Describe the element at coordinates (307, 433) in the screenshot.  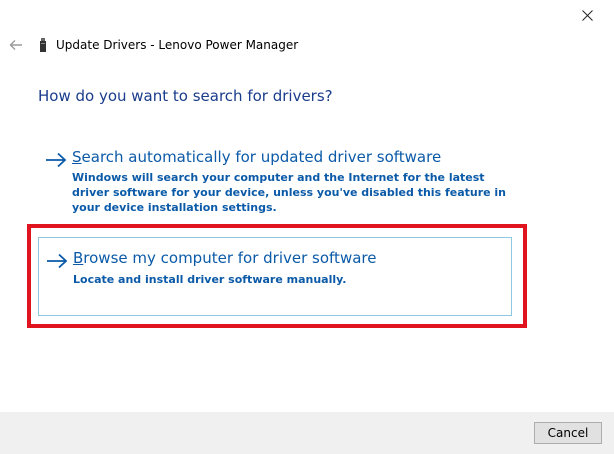
I see `dialog-footer: Cancel` at that location.